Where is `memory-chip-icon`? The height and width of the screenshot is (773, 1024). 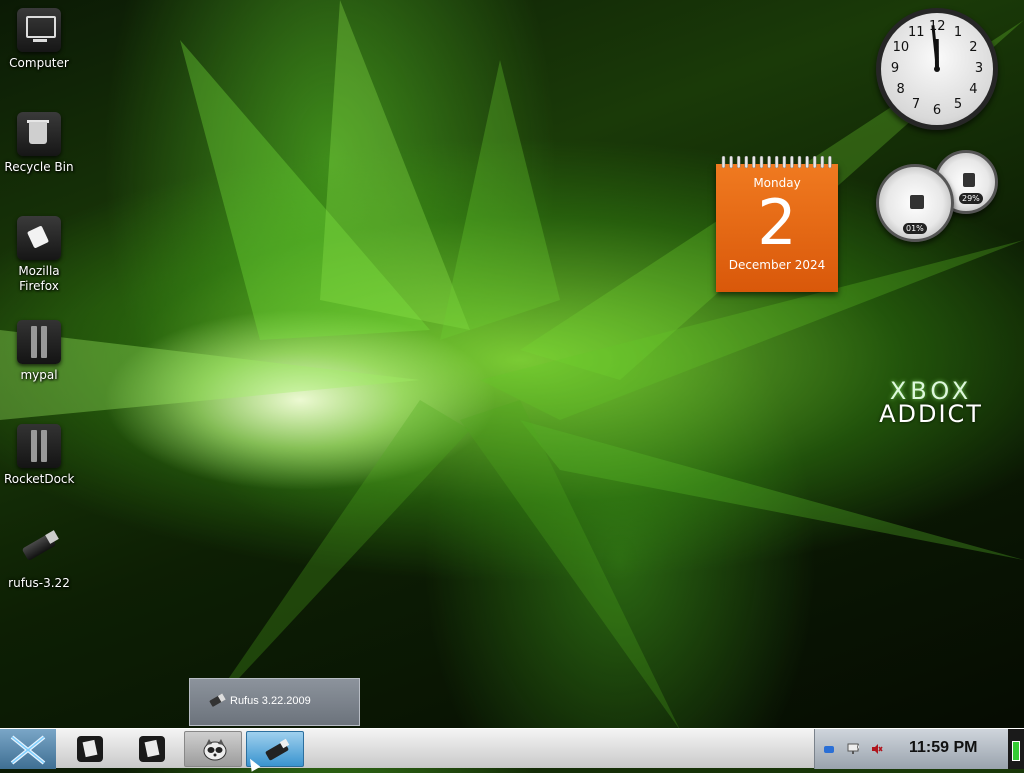
memory-chip-icon is located at coordinates (969, 180).